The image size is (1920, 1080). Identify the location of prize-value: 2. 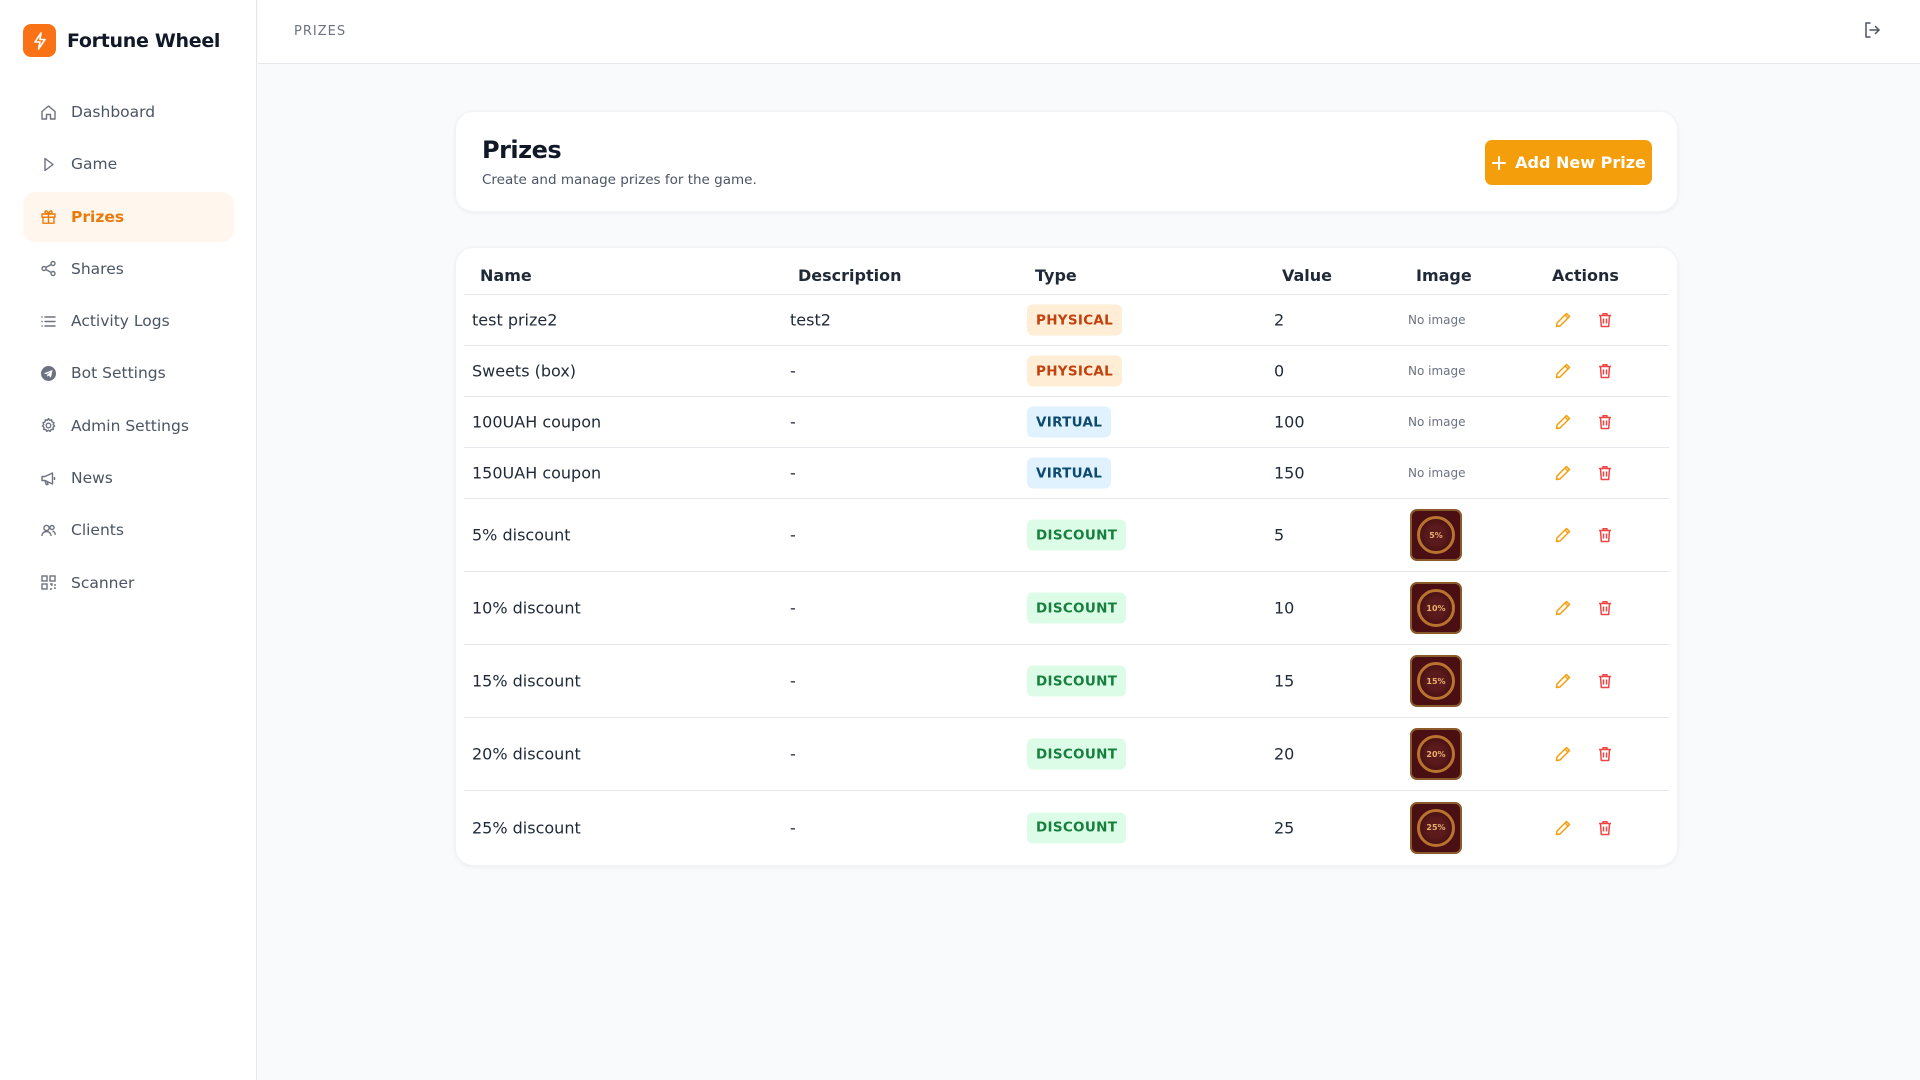
(1279, 320).